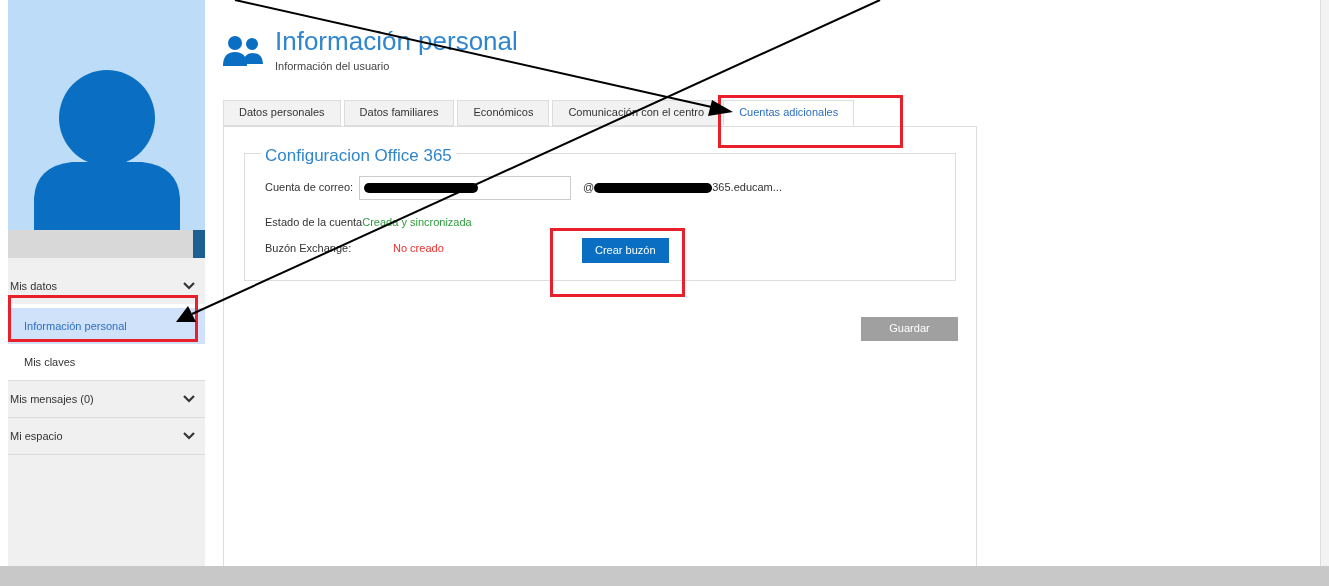 The image size is (1329, 586). What do you see at coordinates (503, 112) in the screenshot?
I see `tab: Económicos` at bounding box center [503, 112].